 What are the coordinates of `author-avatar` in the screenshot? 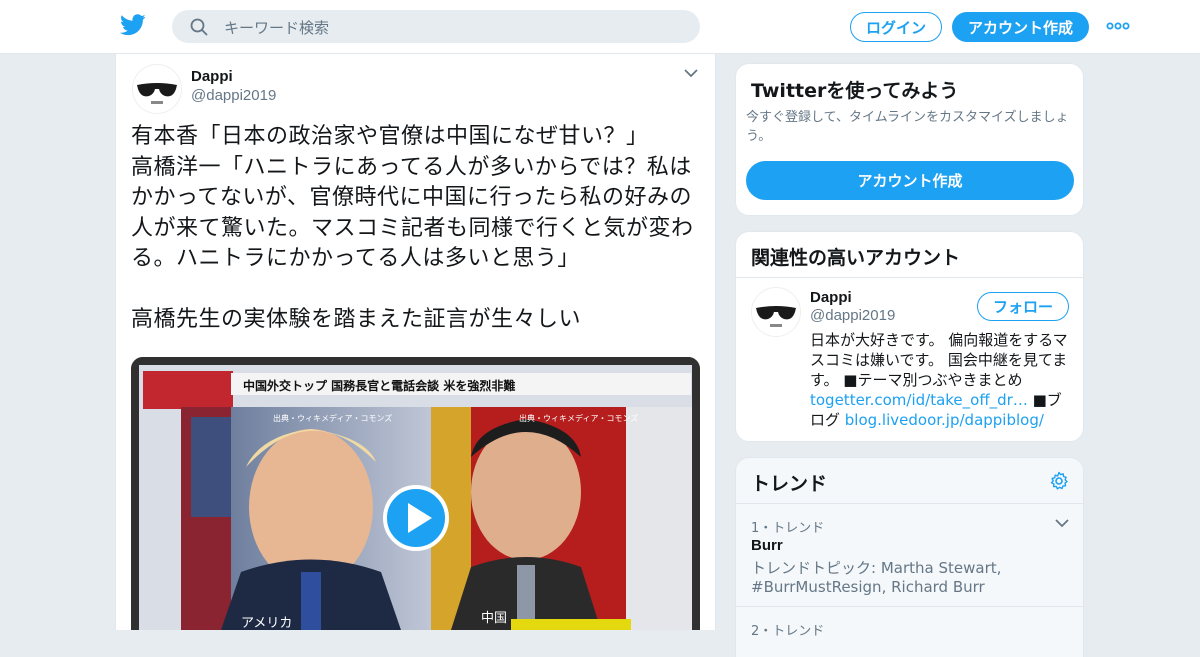 It's located at (157, 89).